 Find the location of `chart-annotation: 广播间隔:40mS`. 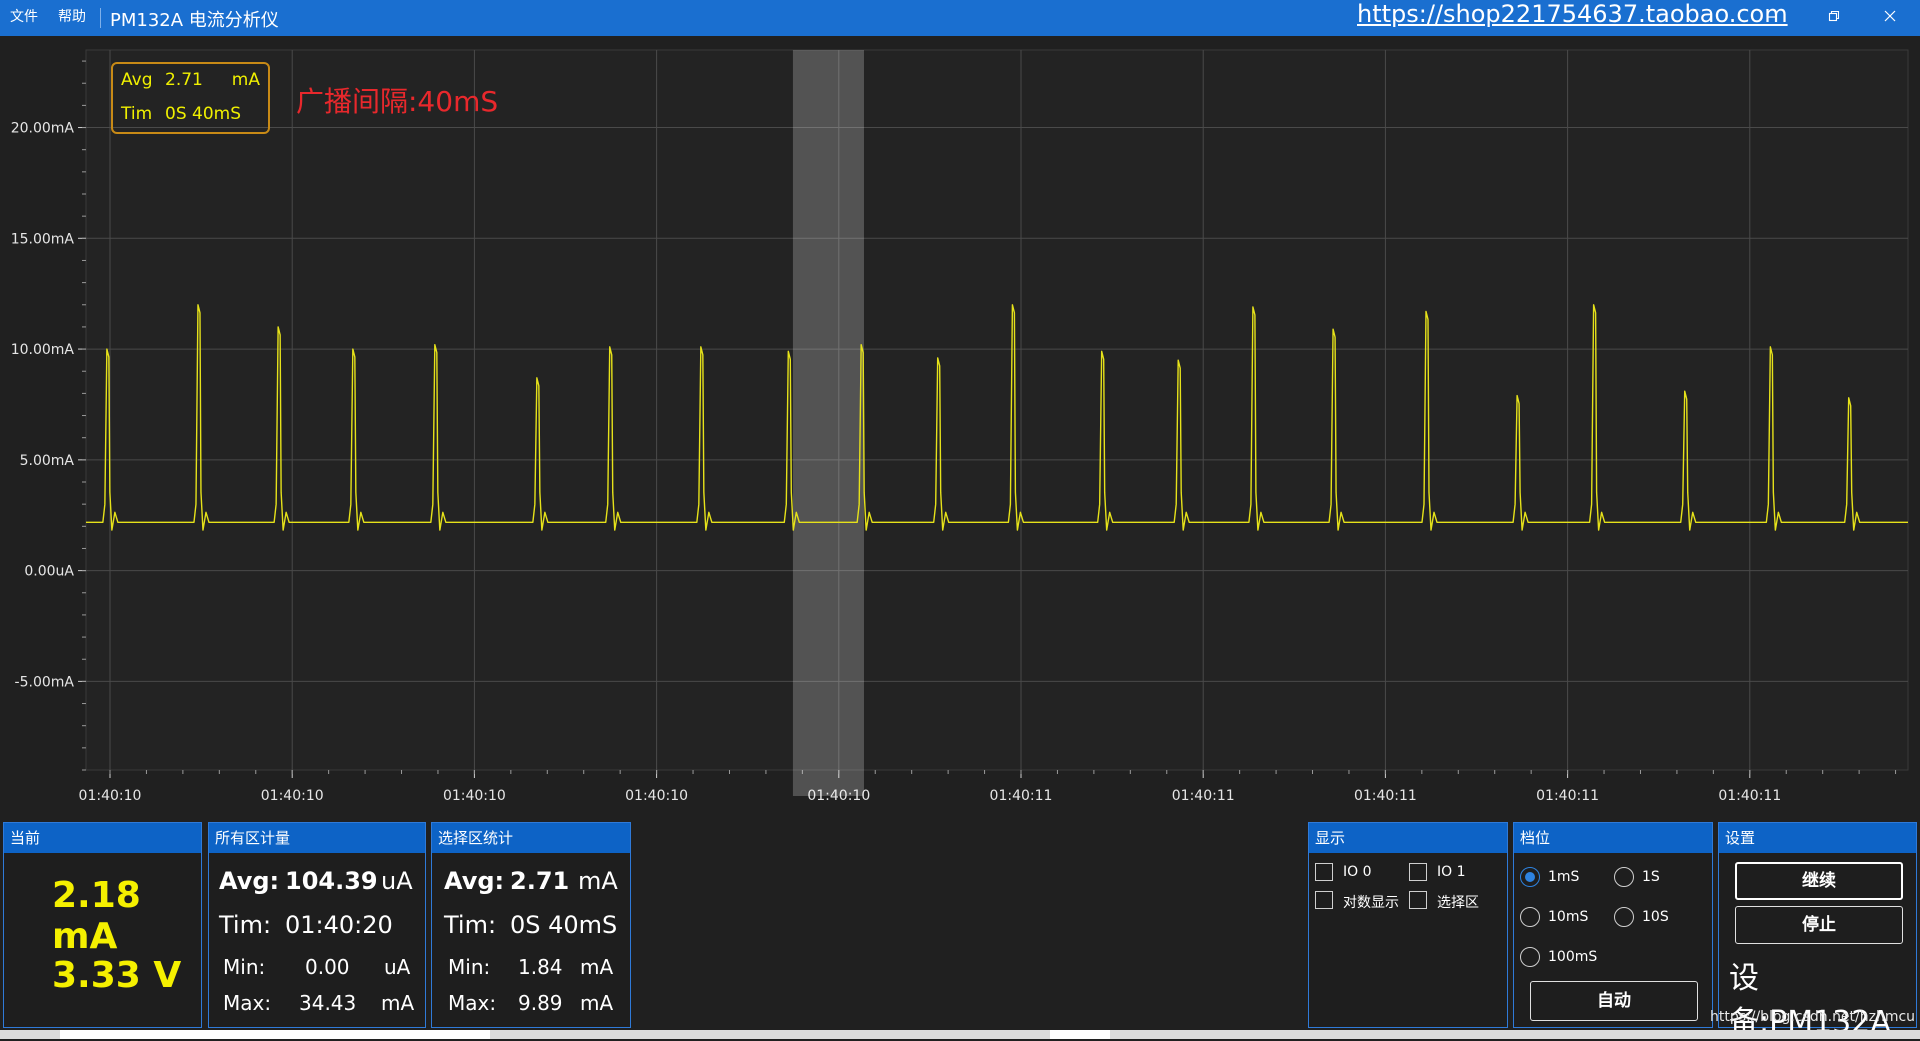

chart-annotation: 广播间隔:40mS is located at coordinates (397, 101).